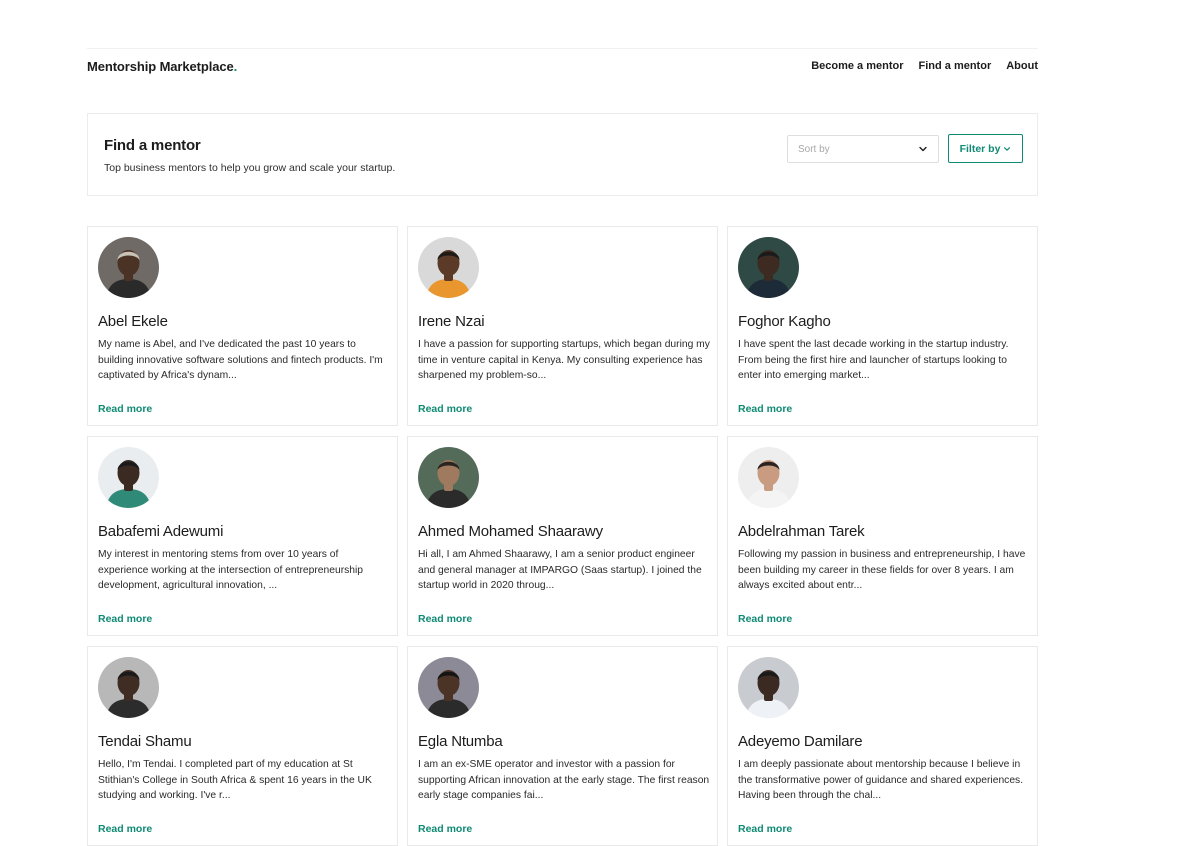  What do you see at coordinates (814, 149) in the screenshot?
I see `sort-placeholder: Sort by` at bounding box center [814, 149].